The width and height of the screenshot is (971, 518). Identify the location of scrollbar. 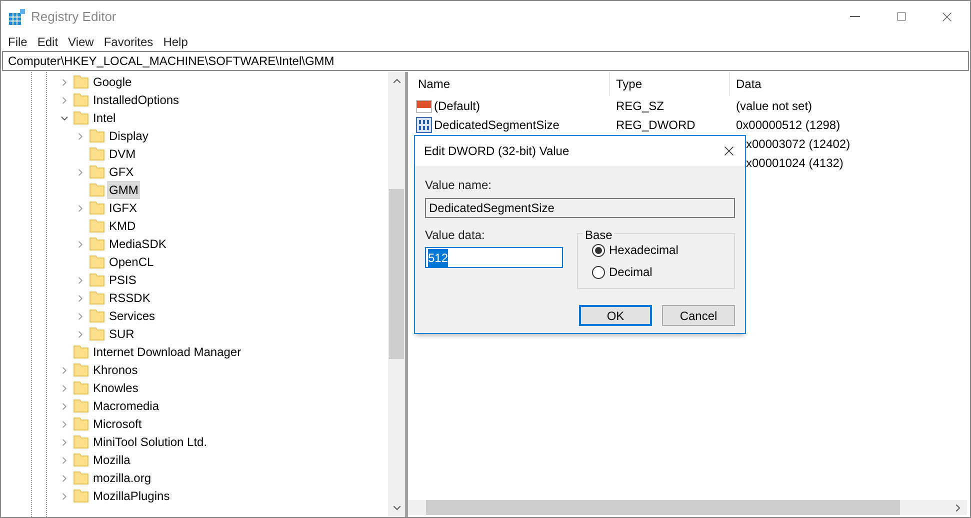
(396, 294).